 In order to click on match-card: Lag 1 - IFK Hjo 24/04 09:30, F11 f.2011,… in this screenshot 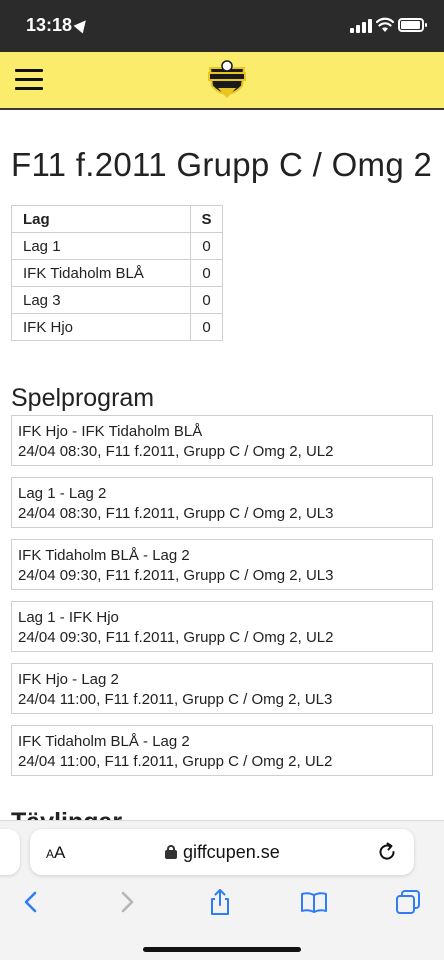, I will do `click(222, 626)`.